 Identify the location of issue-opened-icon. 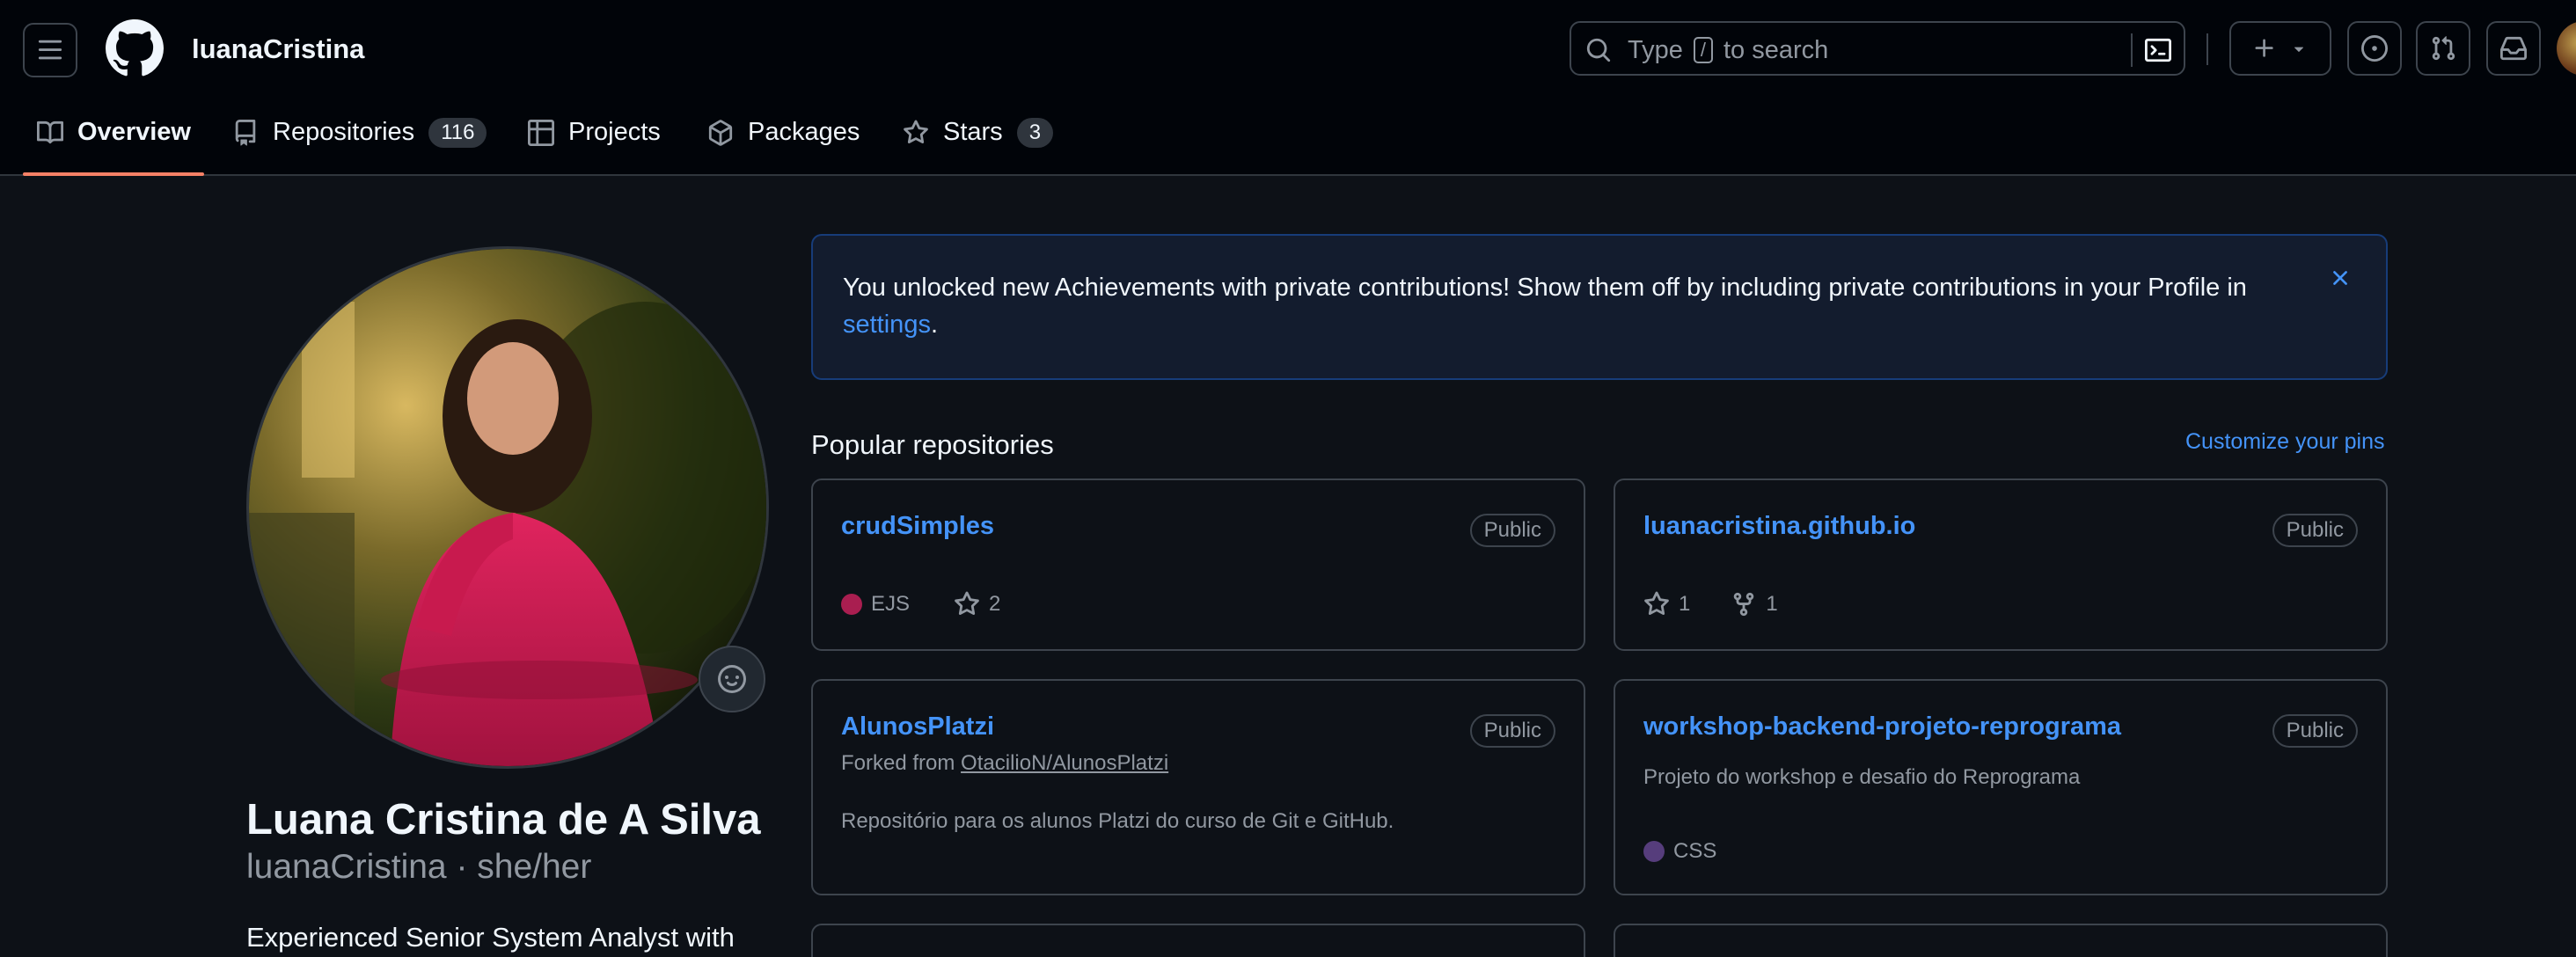
(2374, 49).